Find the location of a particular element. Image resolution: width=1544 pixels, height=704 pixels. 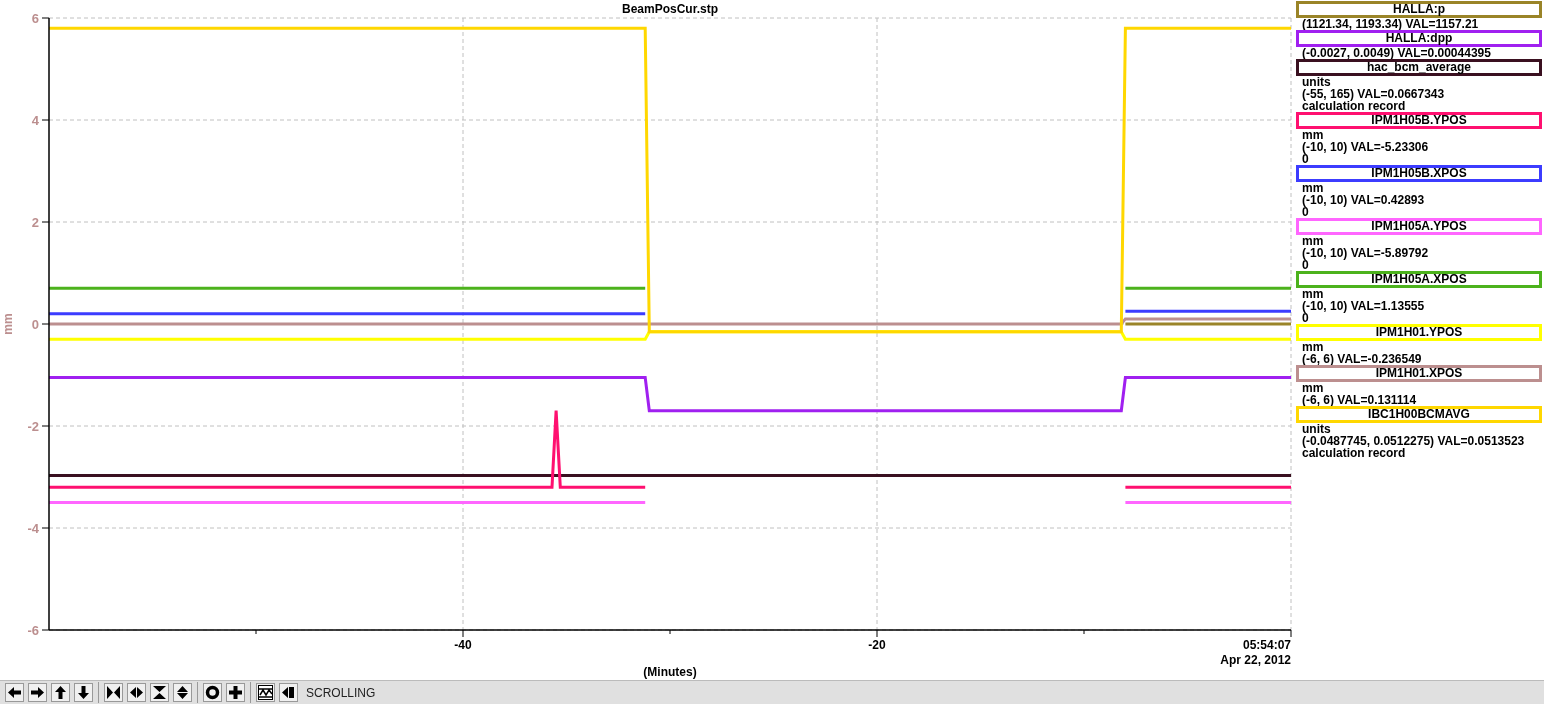

legend-header: IBC1H00BCMAVG is located at coordinates (1419, 414).